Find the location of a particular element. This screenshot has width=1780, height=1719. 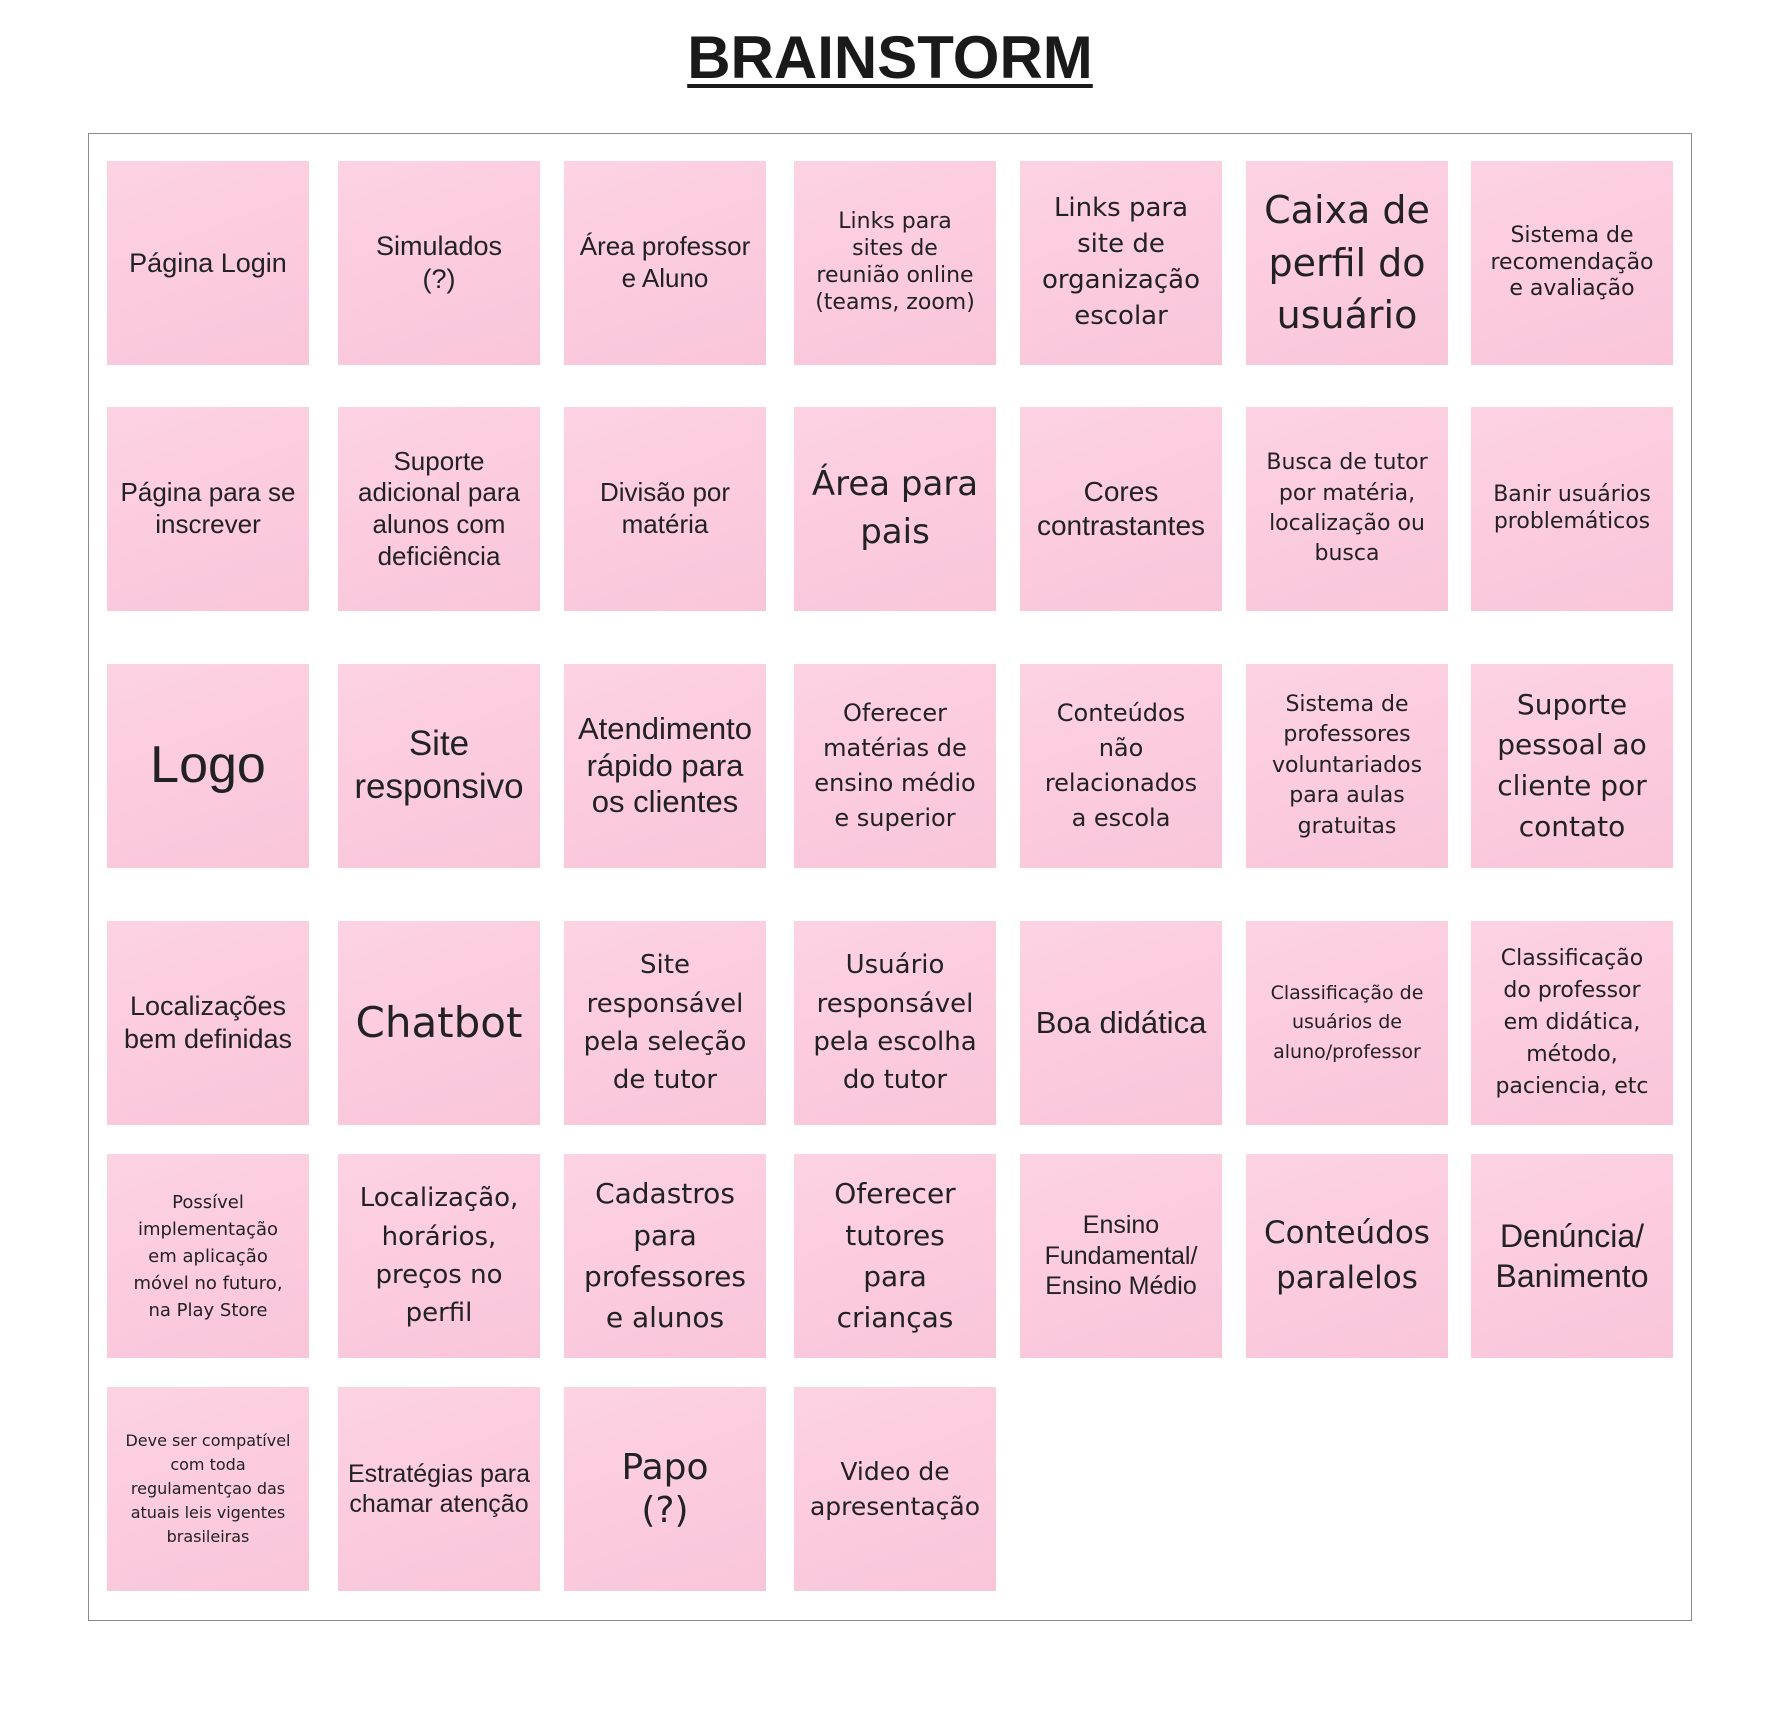

sticky-note: Conteúdos paralelos is located at coordinates (1347, 1262).